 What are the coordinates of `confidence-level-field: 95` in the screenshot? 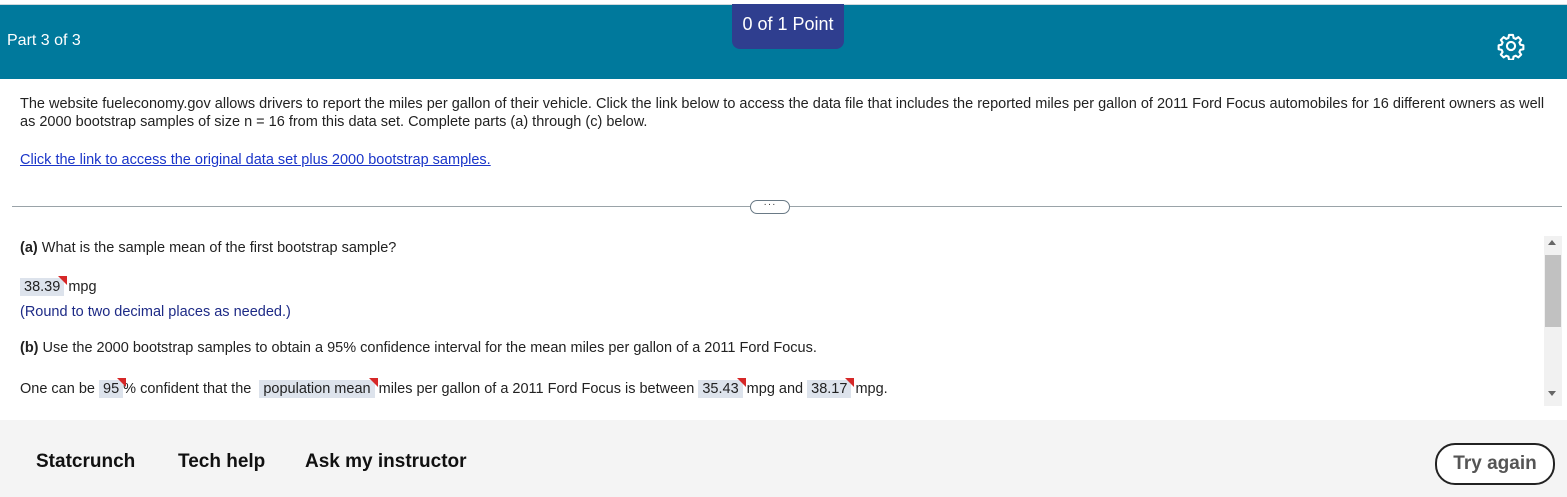 It's located at (113, 388).